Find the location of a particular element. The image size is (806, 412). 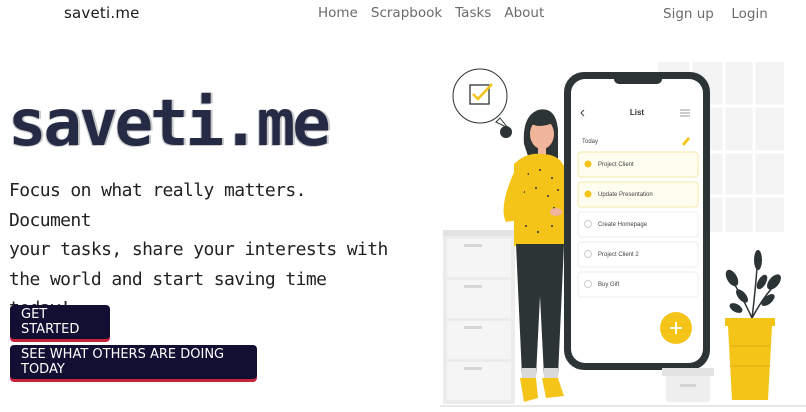

see-others-button: SEE WHAT OTHERS ARE DOING TODAY is located at coordinates (133, 362).